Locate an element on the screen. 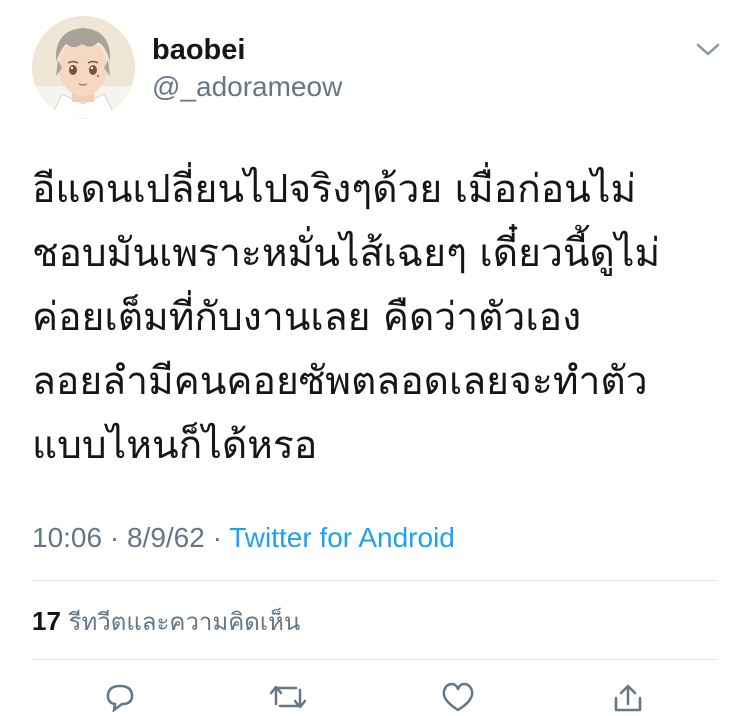  tweet-meta: 10:06 · 8/9/62 · Twitter for Android is located at coordinates (243, 538).